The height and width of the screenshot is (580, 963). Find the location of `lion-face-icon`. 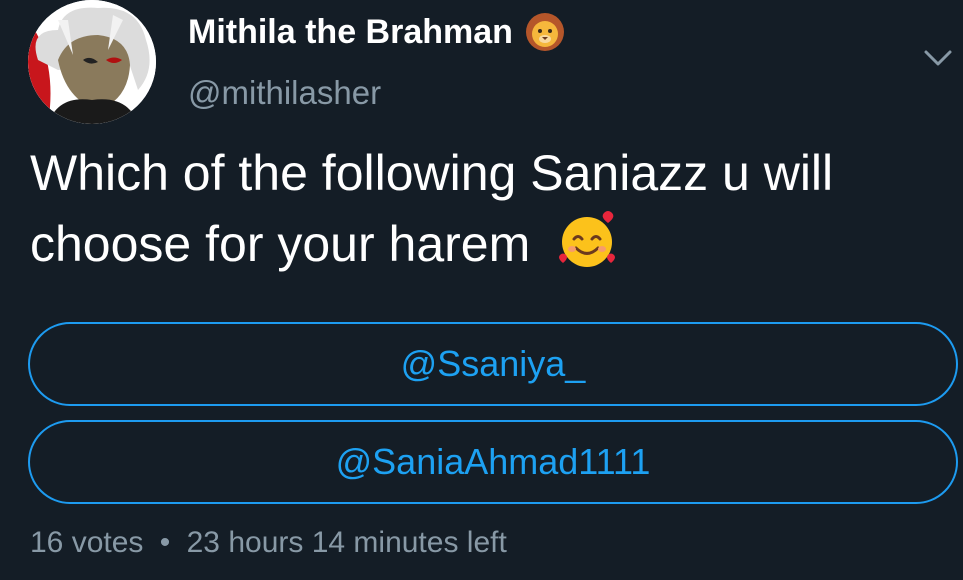

lion-face-icon is located at coordinates (545, 32).